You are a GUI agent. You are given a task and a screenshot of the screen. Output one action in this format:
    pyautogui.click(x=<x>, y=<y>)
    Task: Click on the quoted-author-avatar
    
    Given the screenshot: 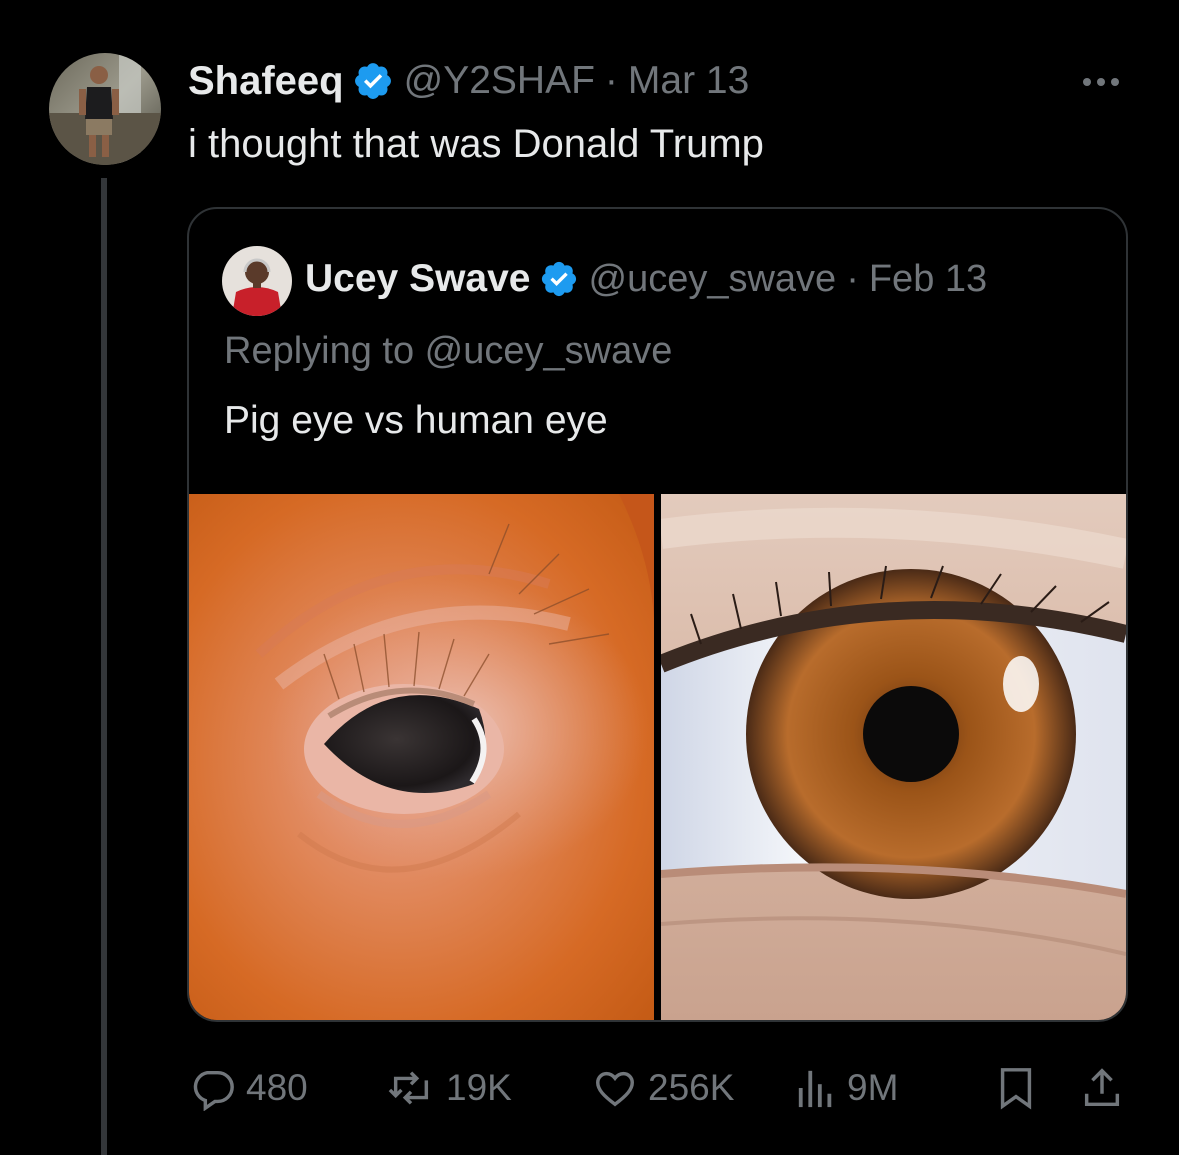 What is the action you would take?
    pyautogui.click(x=257, y=281)
    